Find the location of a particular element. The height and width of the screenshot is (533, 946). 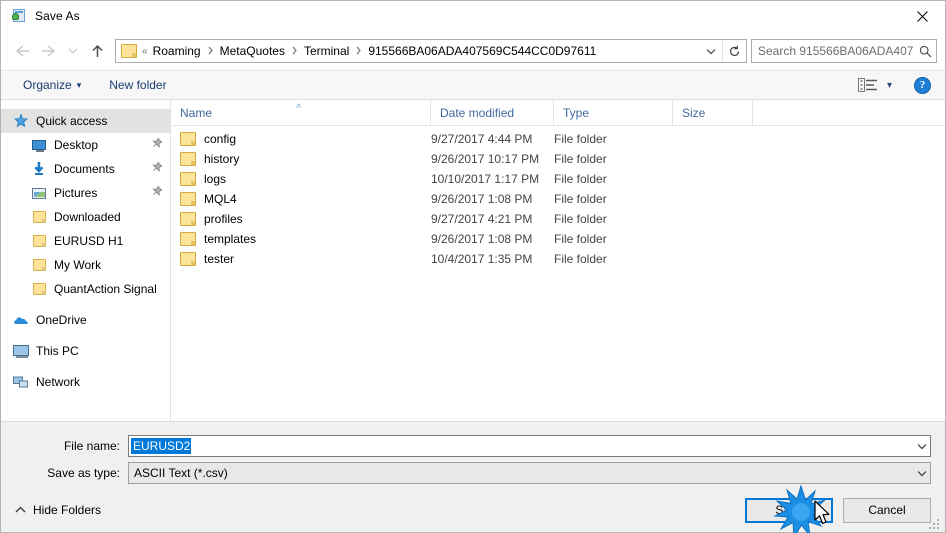

this-pc-icon is located at coordinates (21, 351).